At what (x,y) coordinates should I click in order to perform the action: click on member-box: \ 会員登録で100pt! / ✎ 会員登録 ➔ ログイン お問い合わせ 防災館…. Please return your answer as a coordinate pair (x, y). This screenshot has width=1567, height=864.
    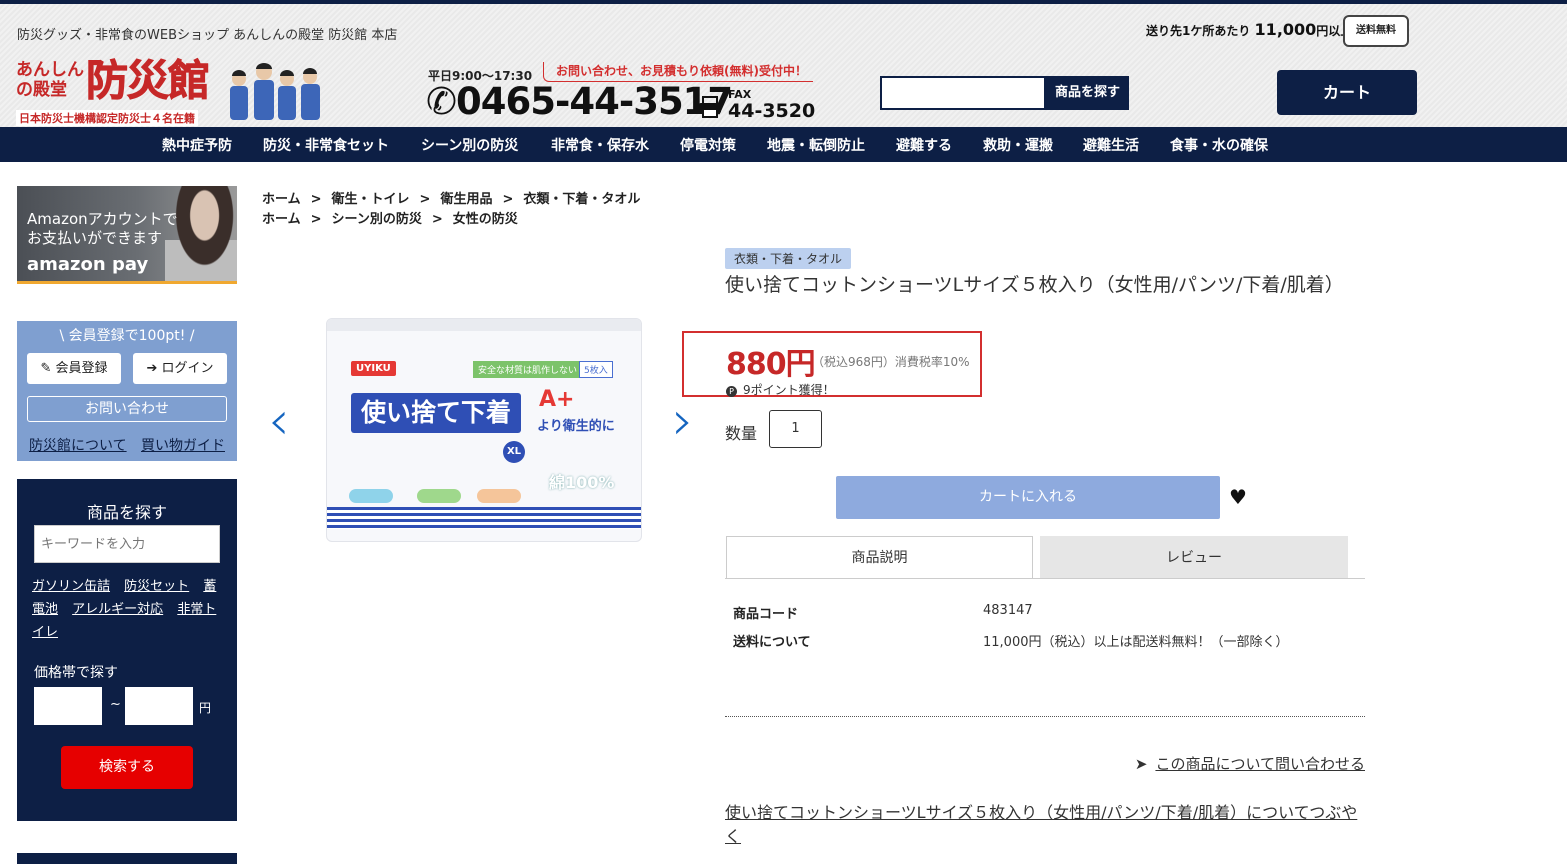
    Looking at the image, I should click on (127, 391).